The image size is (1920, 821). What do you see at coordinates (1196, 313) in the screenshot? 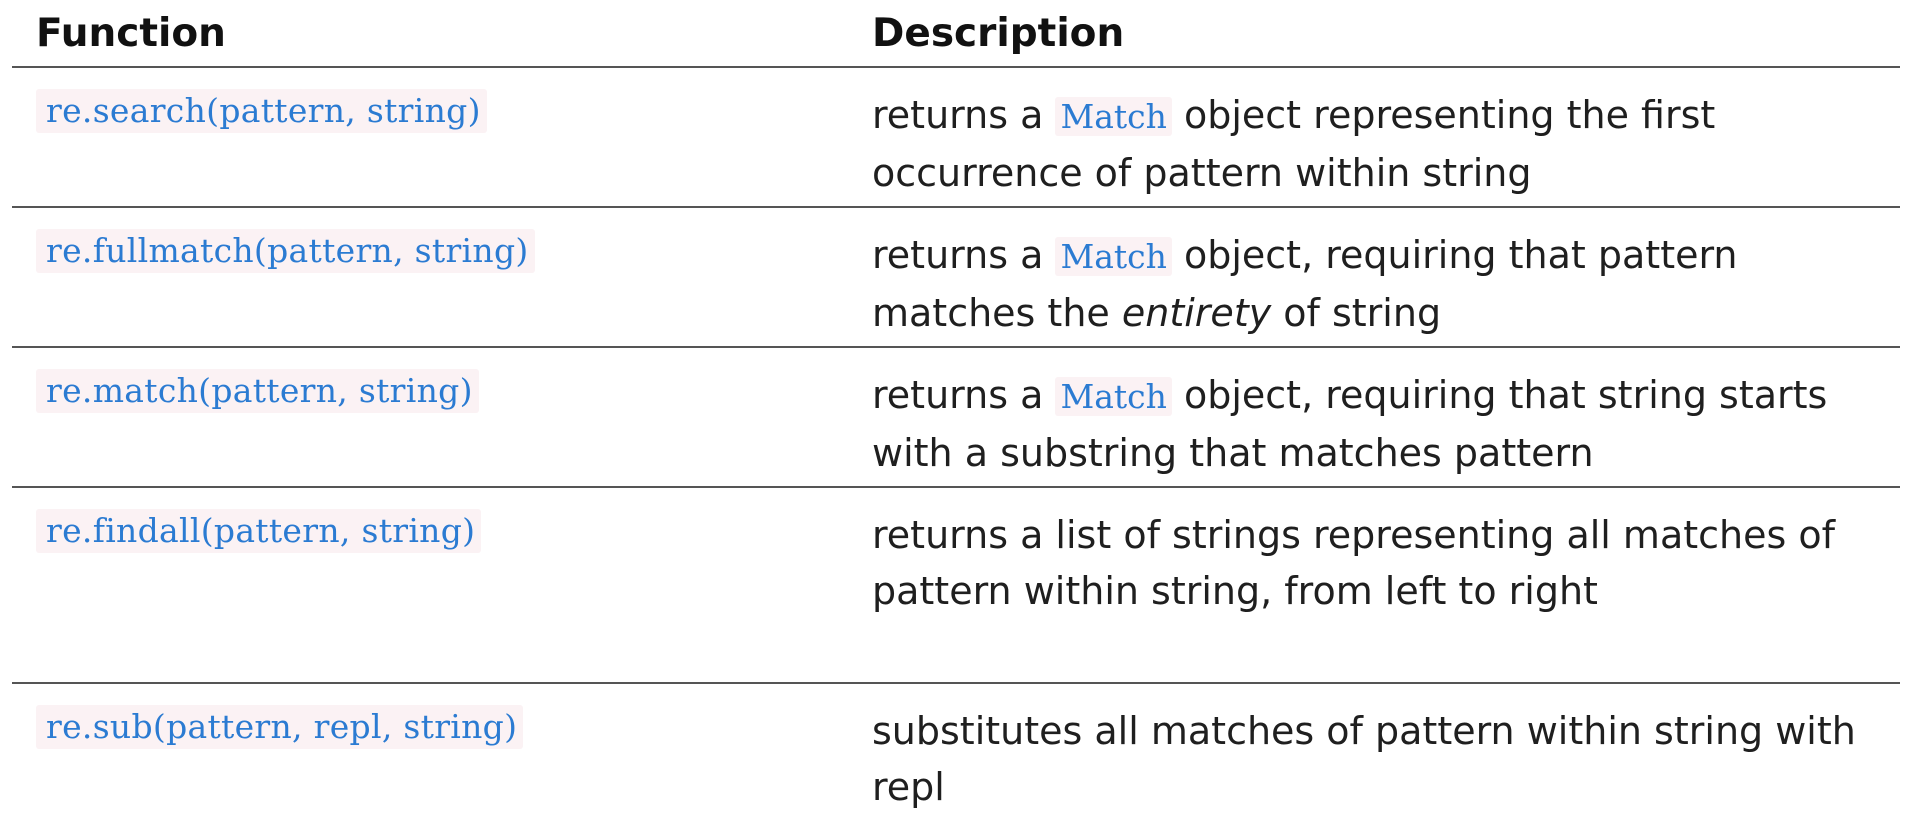
I see `emphasis-text: entirety` at bounding box center [1196, 313].